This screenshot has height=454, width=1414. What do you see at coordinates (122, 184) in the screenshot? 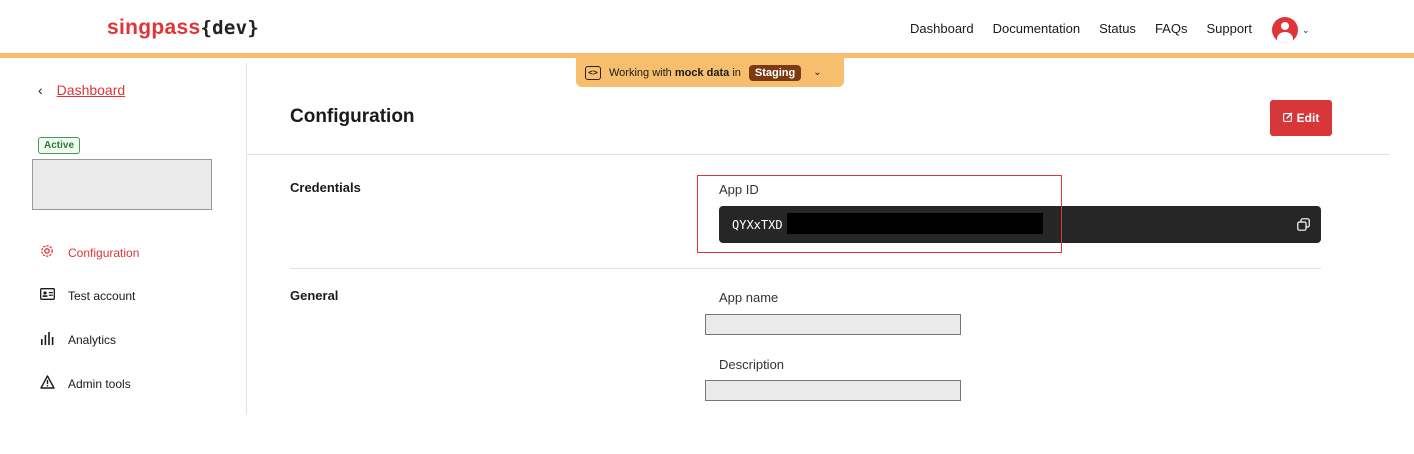
I see `app-name-redacted` at bounding box center [122, 184].